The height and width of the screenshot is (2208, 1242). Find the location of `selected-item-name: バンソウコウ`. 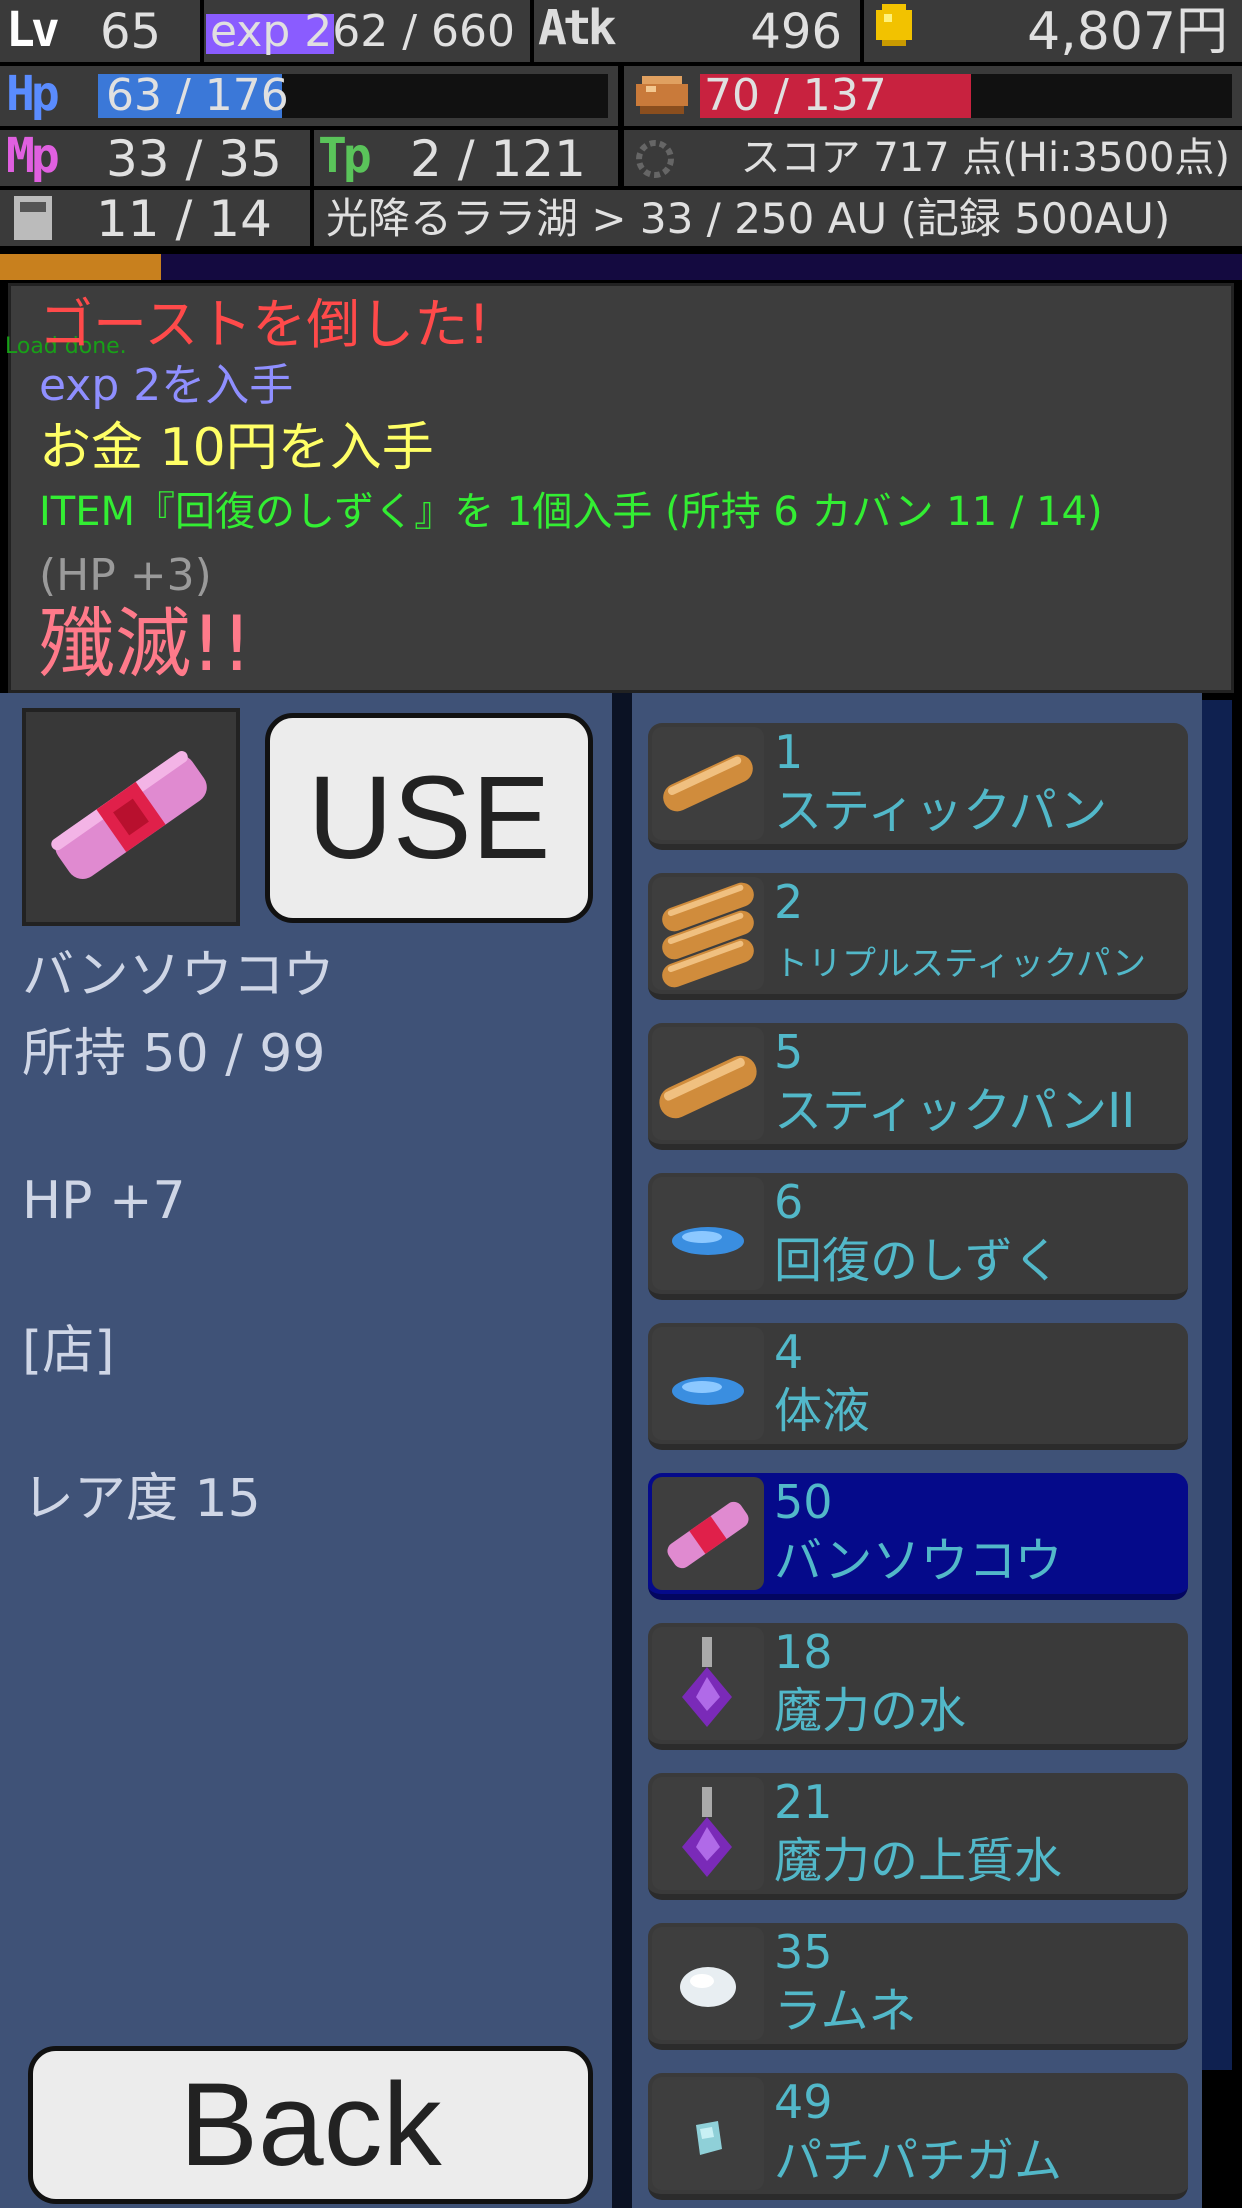

selected-item-name: バンソウコウ is located at coordinates (178, 976).